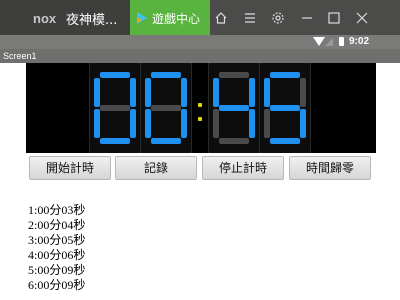 The image size is (400, 300). What do you see at coordinates (359, 41) in the screenshot?
I see `status-time: 9:02` at bounding box center [359, 41].